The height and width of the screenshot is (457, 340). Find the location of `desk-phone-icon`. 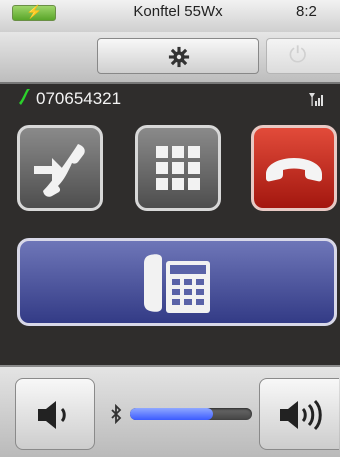

desk-phone-icon is located at coordinates (177, 283).